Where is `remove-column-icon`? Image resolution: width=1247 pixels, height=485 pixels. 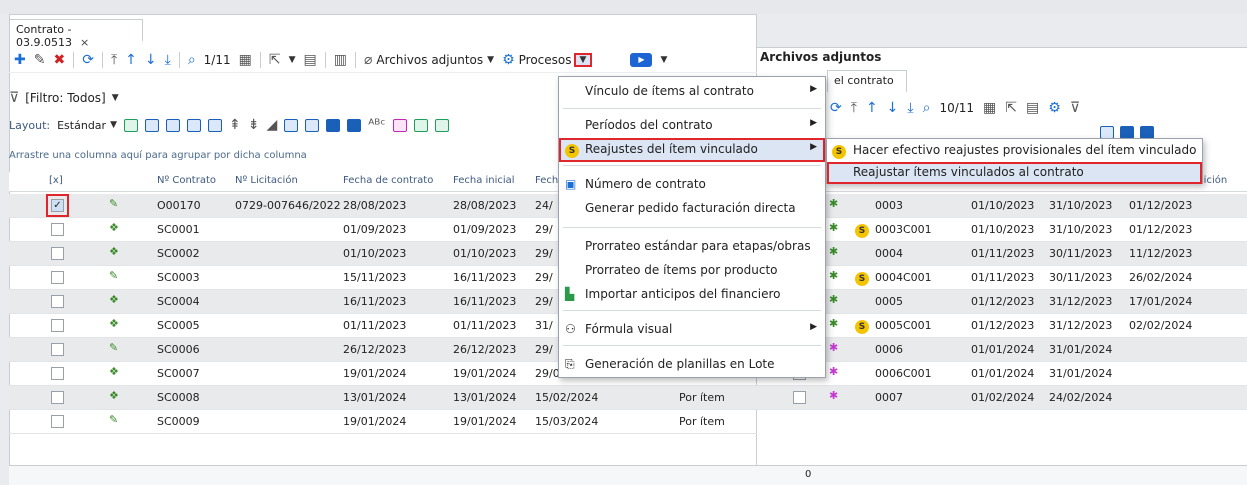
remove-column-icon is located at coordinates (151, 125).